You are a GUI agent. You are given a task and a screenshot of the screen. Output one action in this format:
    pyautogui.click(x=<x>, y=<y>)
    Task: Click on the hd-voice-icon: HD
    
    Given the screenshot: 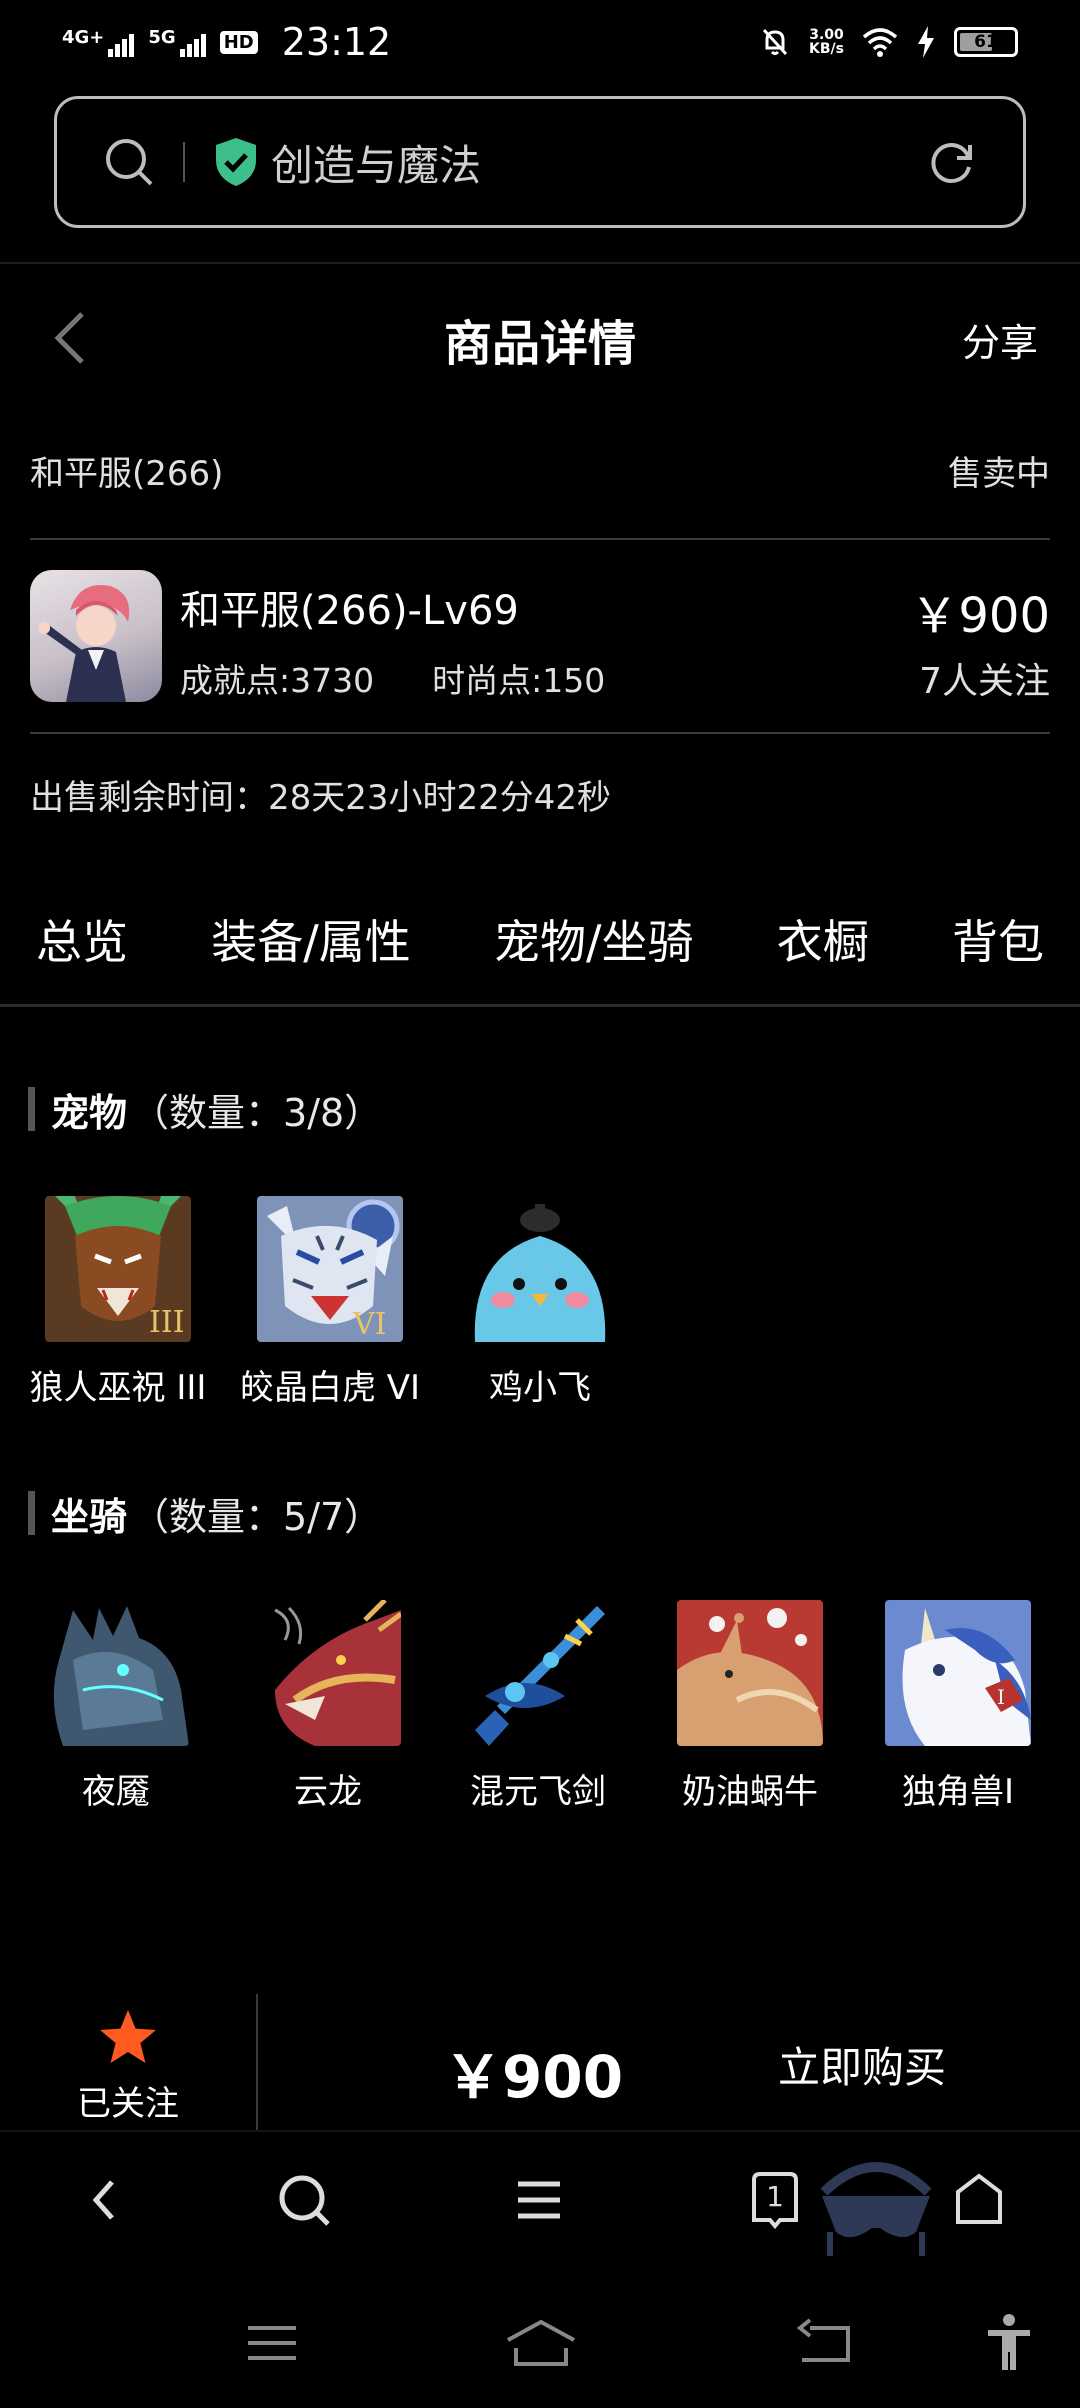 What is the action you would take?
    pyautogui.click(x=238, y=42)
    